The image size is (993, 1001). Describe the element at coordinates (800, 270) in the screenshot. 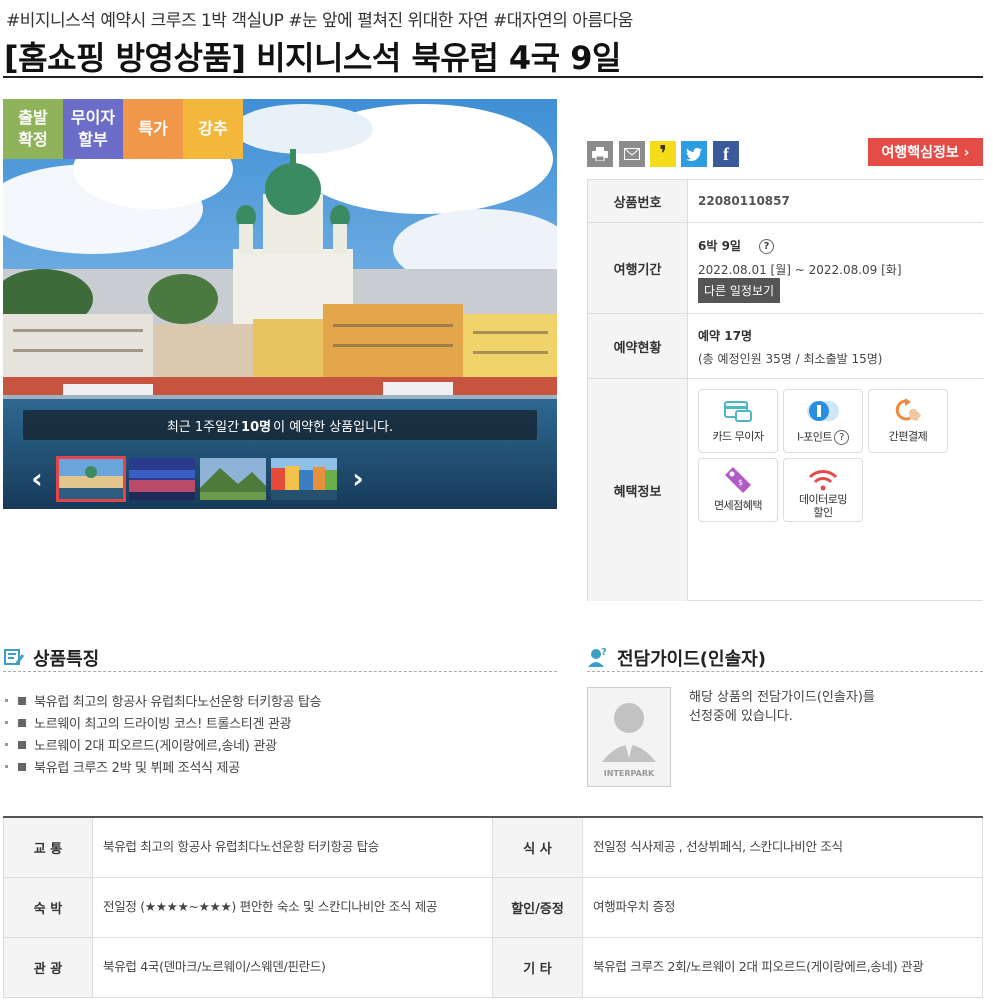

I see `period-dates: 2022.08.01 [월] ~ 2022.08.09 [화]` at that location.